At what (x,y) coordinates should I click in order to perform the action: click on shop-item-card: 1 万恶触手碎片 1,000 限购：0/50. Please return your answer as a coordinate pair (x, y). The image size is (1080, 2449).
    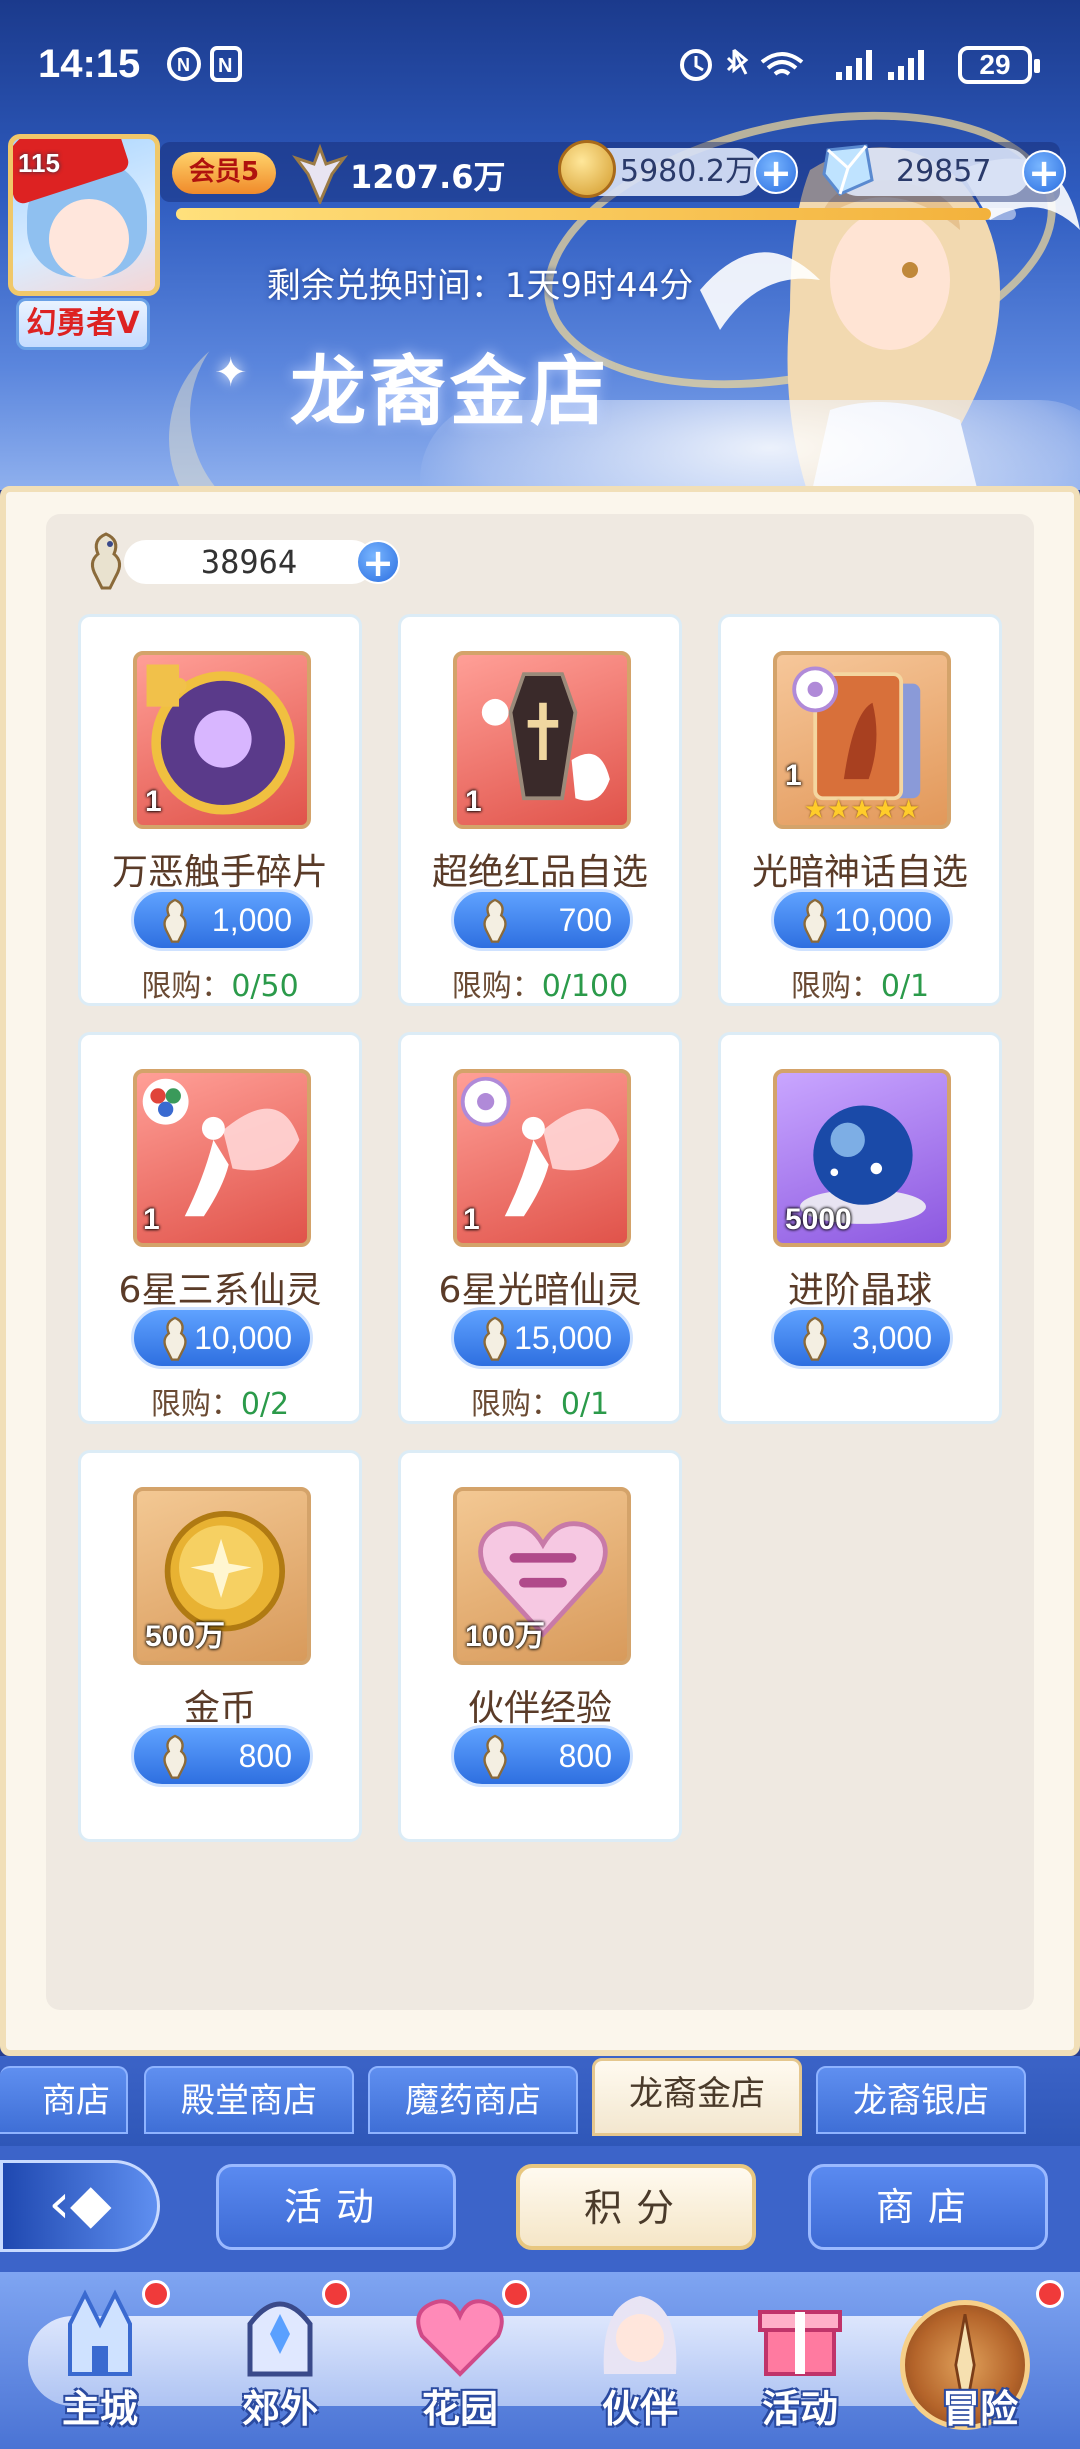
    Looking at the image, I should click on (220, 810).